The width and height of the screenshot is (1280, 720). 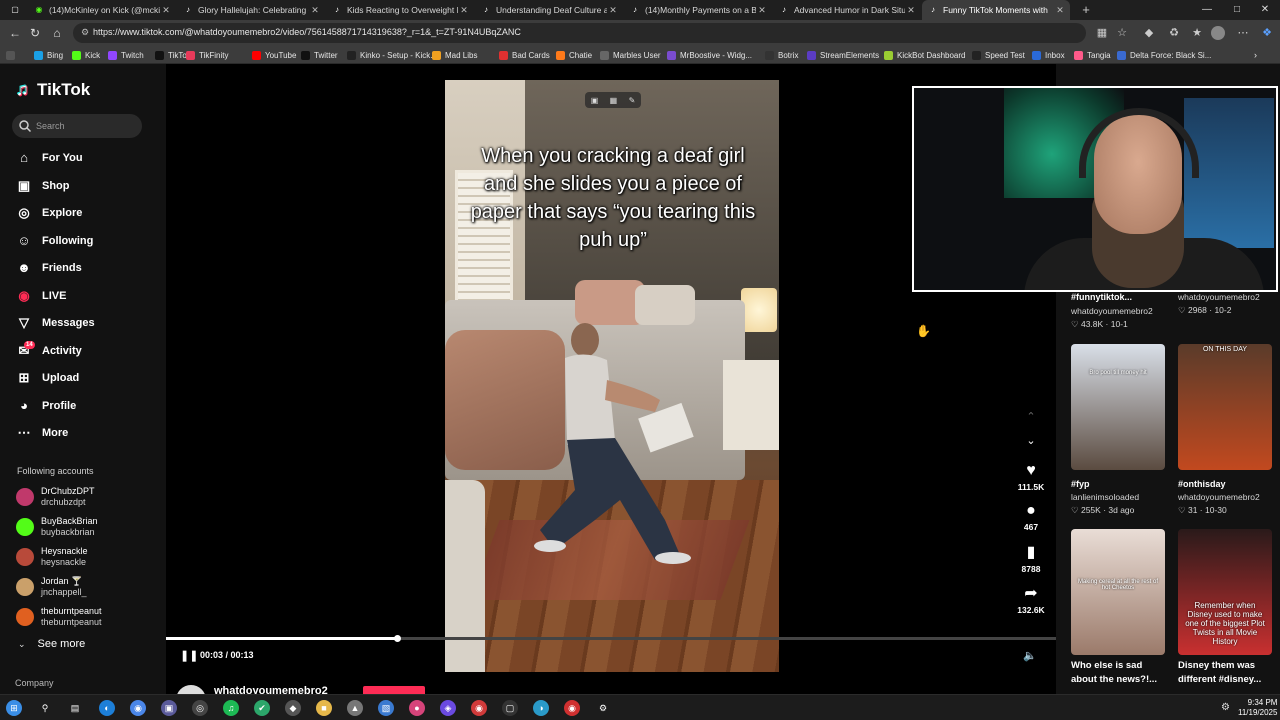 I want to click on windows-start-icon: ⊞, so click(x=14, y=708).